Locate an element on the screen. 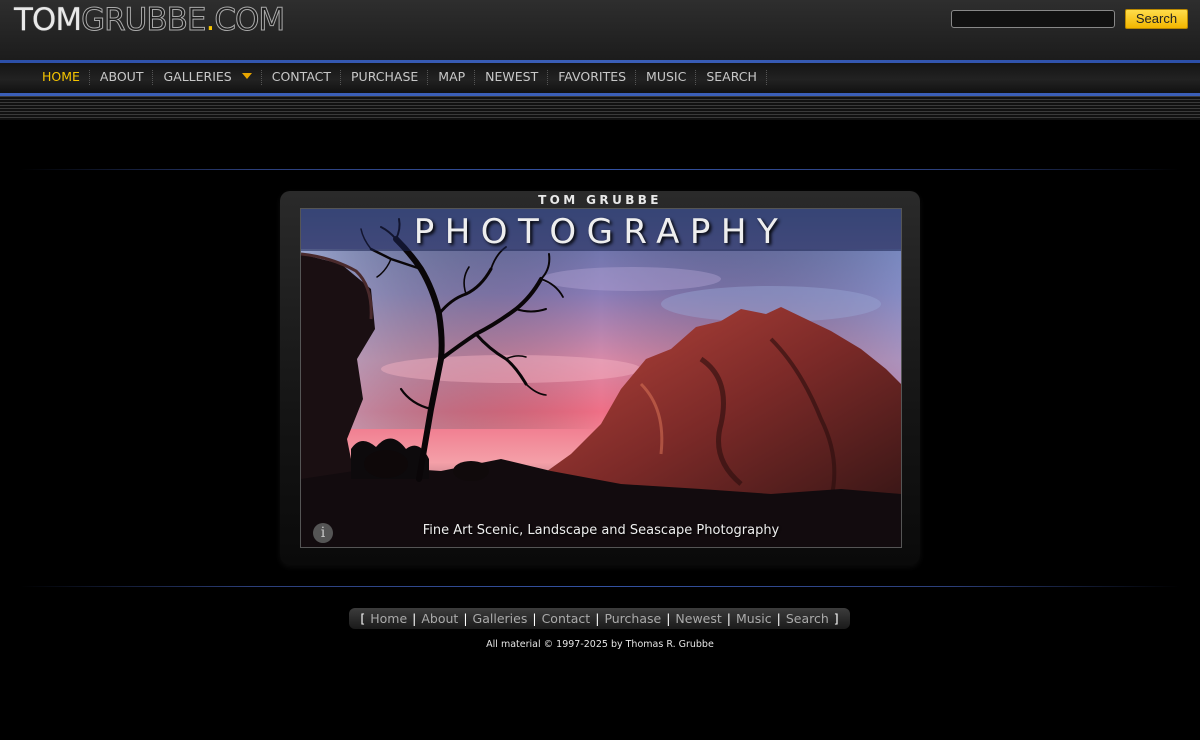 This screenshot has height=740, width=1200. nav-item-search: SEARCH is located at coordinates (731, 78).